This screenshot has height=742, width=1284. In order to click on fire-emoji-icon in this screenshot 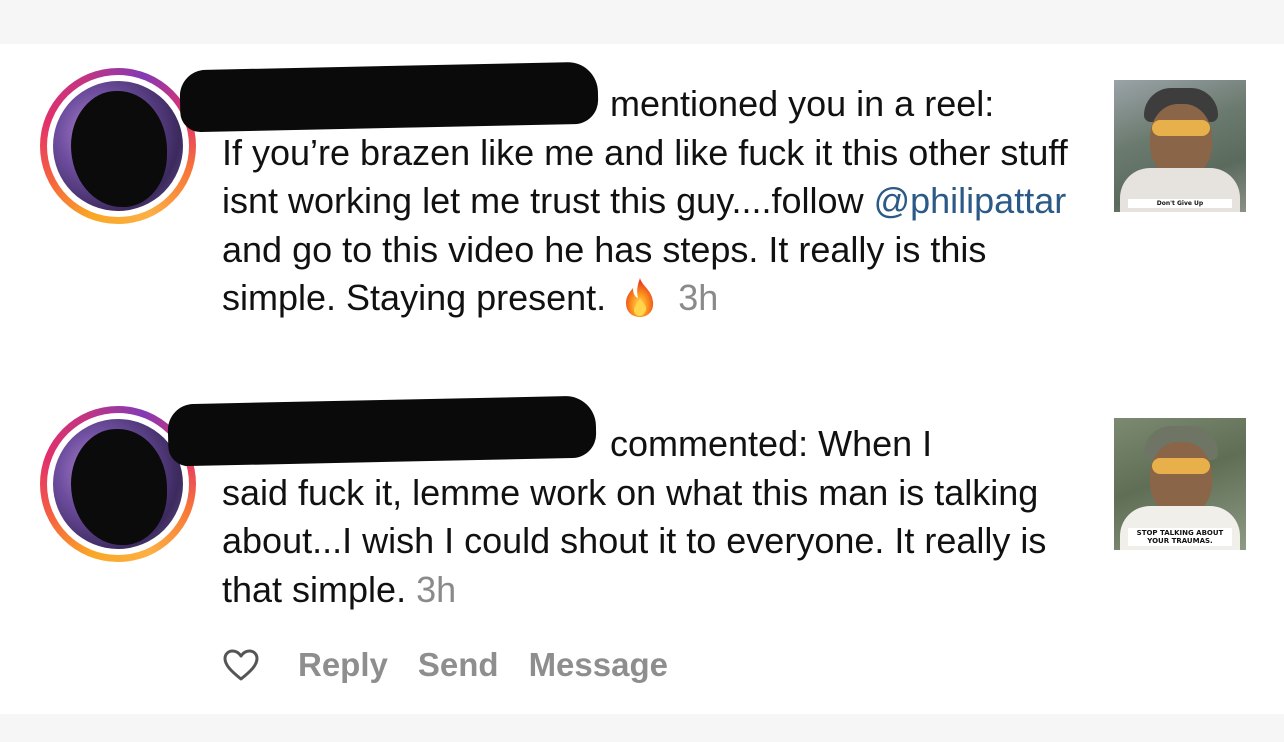, I will do `click(640, 297)`.